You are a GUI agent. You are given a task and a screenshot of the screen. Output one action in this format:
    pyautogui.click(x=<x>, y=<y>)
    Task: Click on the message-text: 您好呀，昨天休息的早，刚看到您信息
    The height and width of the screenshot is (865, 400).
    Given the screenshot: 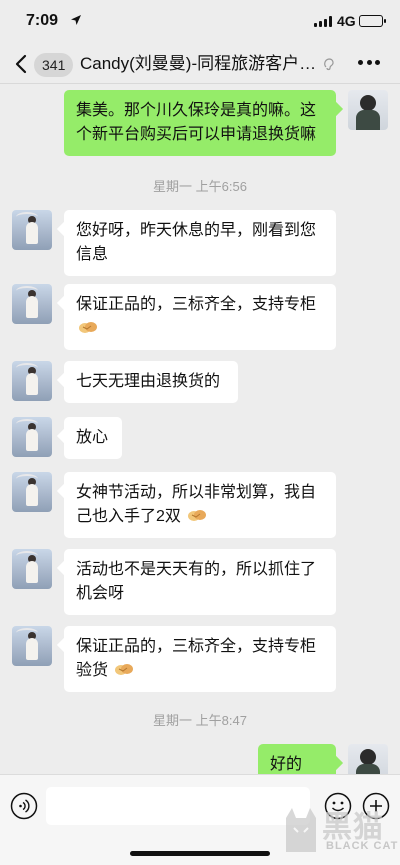 What is the action you would take?
    pyautogui.click(x=196, y=242)
    